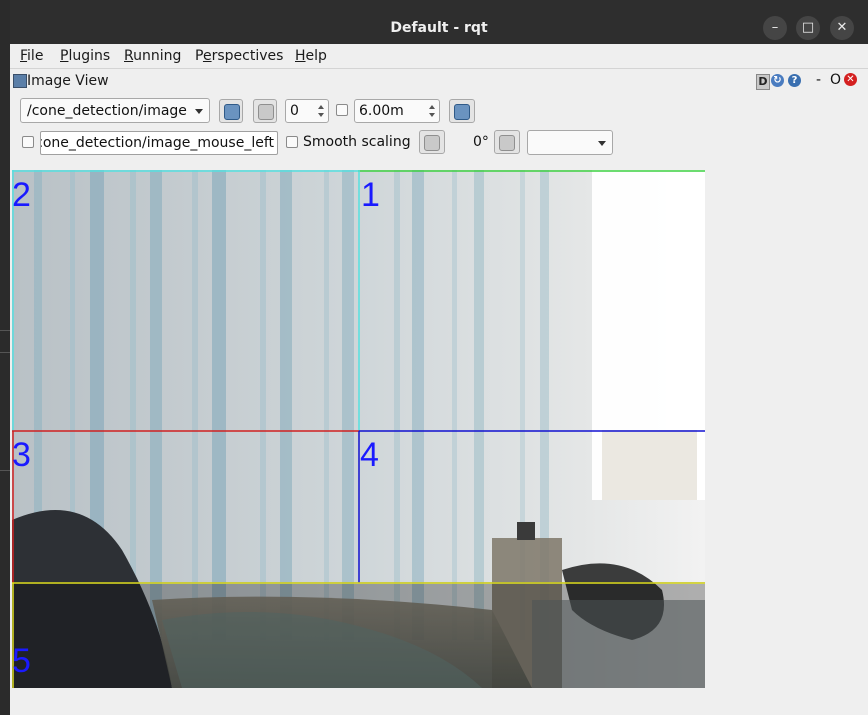  I want to click on menu-file: File, so click(31, 56).